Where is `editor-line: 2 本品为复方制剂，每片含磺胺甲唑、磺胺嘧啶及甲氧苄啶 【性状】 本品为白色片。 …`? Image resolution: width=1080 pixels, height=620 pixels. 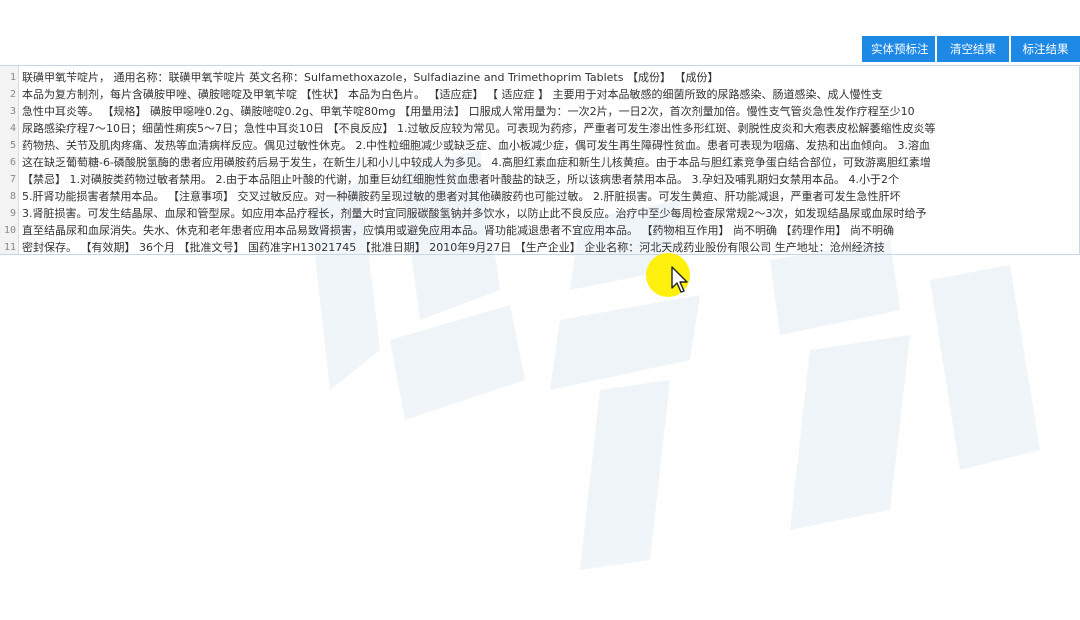 editor-line: 2 本品为复方制剂，每片含磺胺甲唑、磺胺嘧啶及甲氧苄啶 【性状】 本品为白色片。 … is located at coordinates (539, 94).